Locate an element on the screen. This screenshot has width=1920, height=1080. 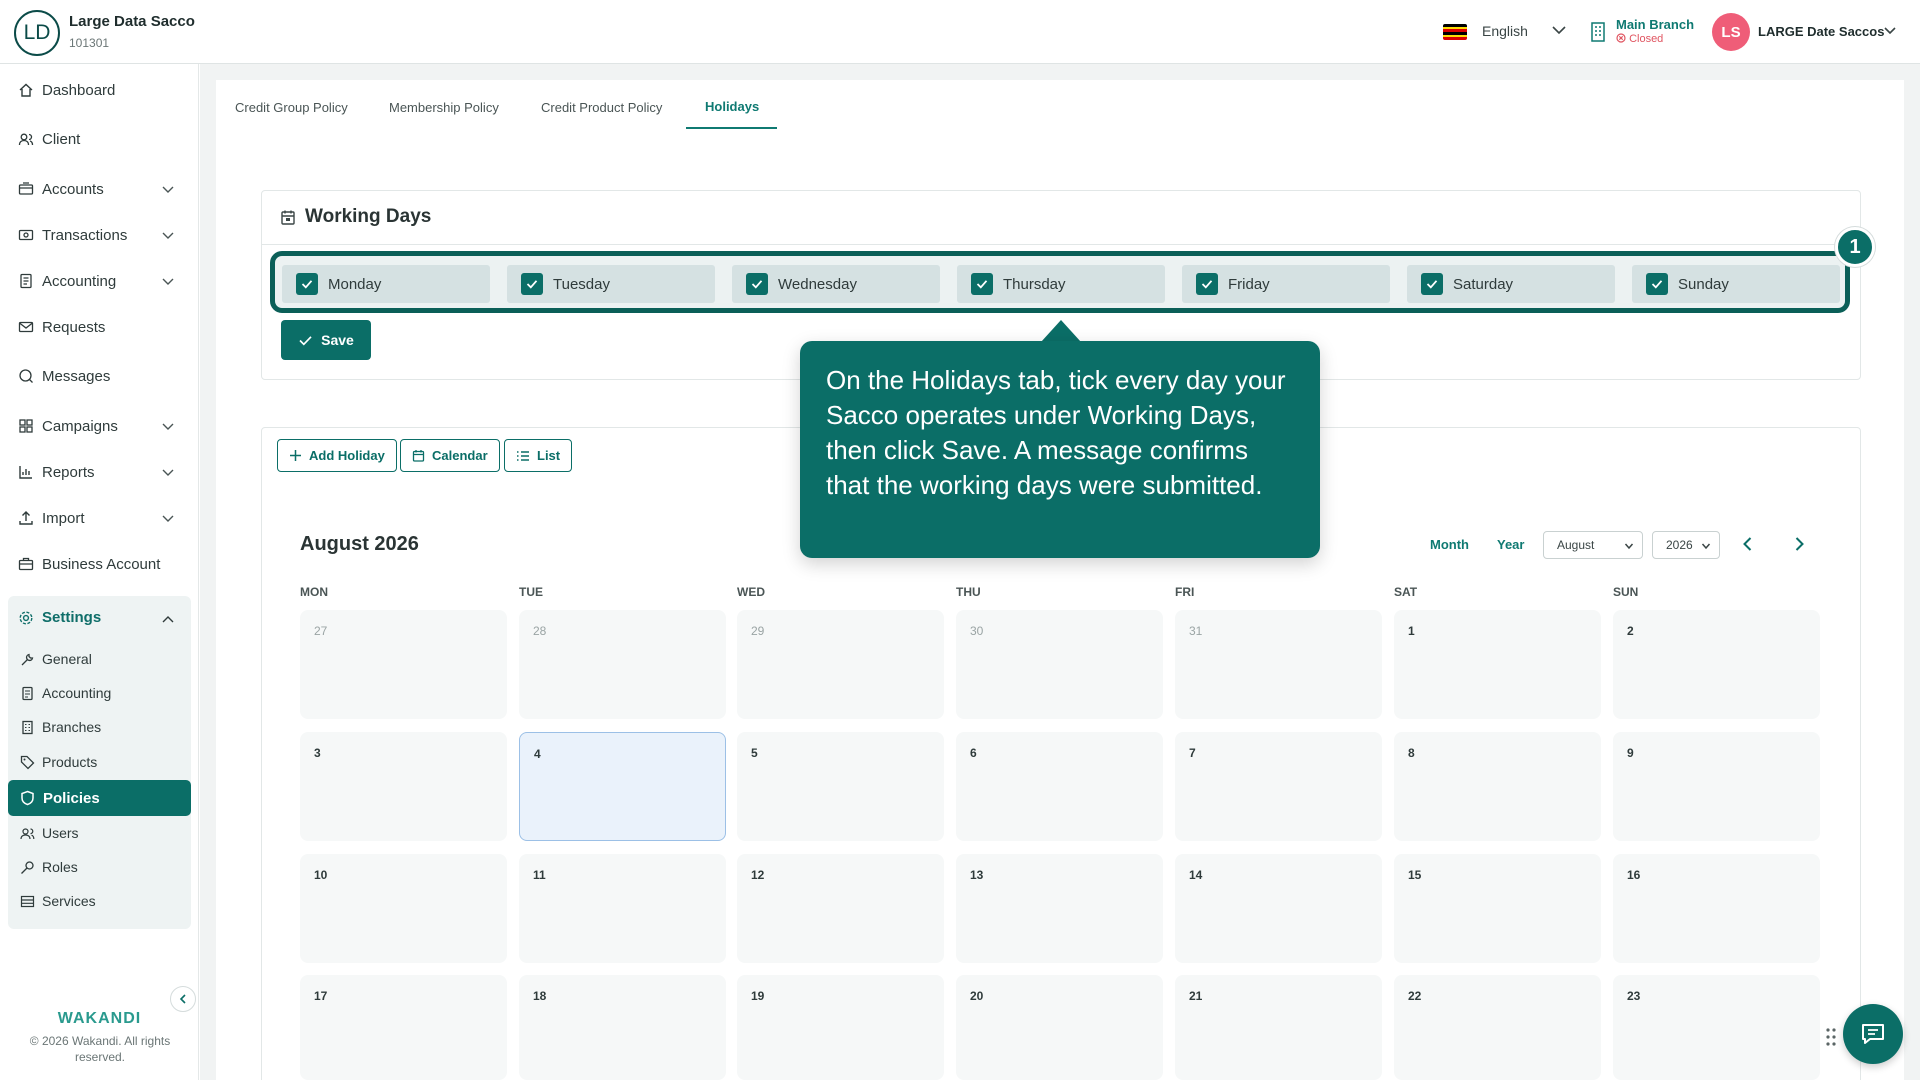
tab-credit-group-policy: Credit Group Policy is located at coordinates (291, 107).